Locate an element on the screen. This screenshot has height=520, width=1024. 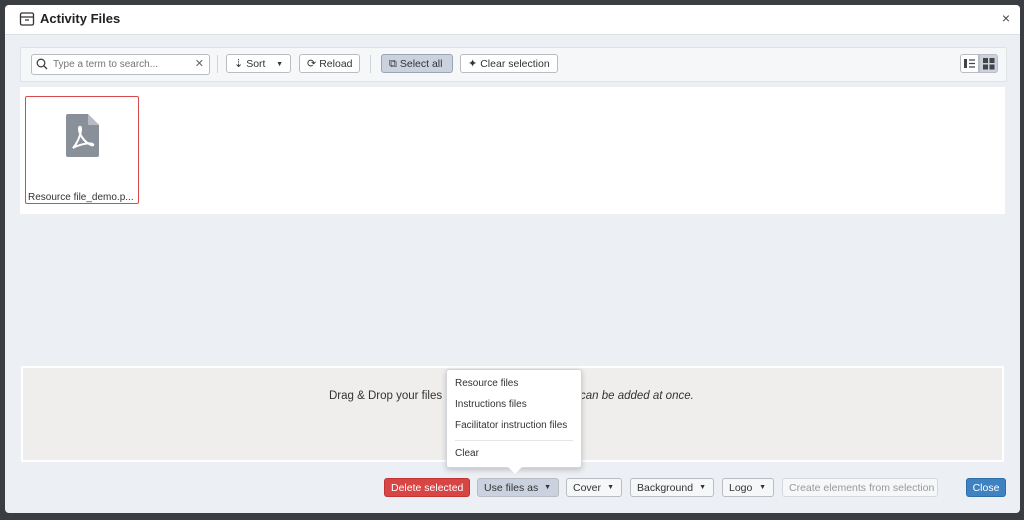
select-all-label: Select all is located at coordinates (421, 64).